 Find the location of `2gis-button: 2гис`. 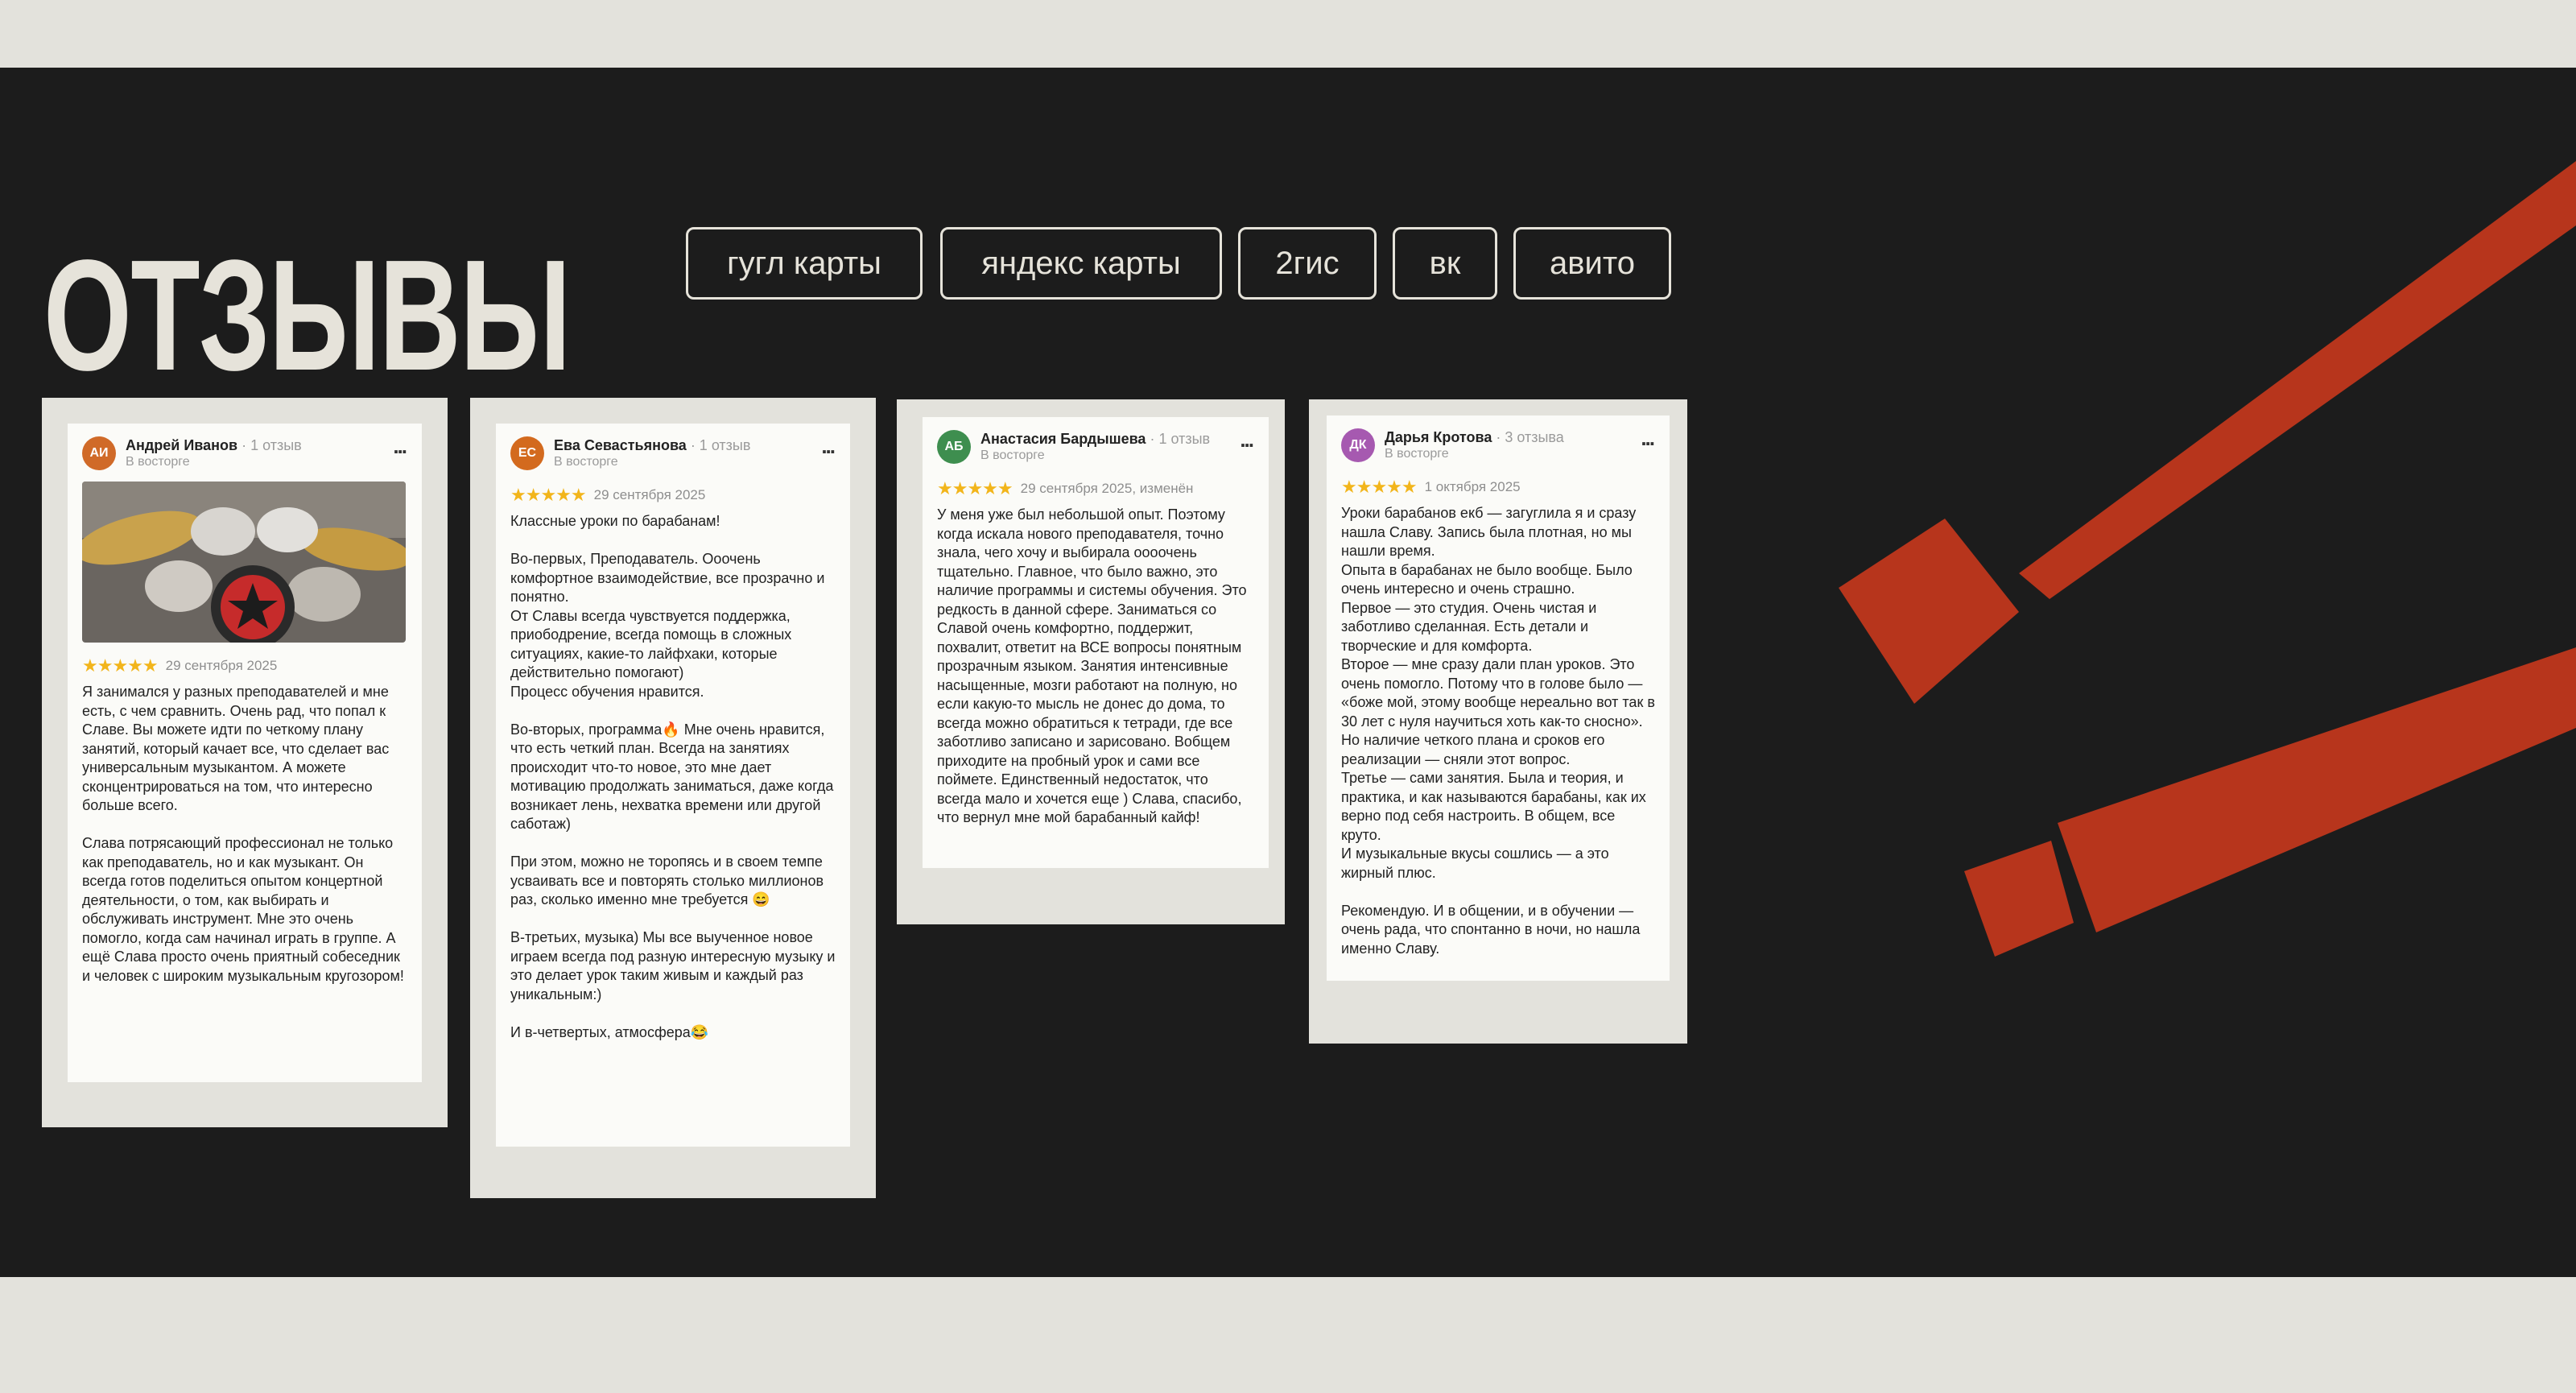

2gis-button: 2гис is located at coordinates (1307, 263).